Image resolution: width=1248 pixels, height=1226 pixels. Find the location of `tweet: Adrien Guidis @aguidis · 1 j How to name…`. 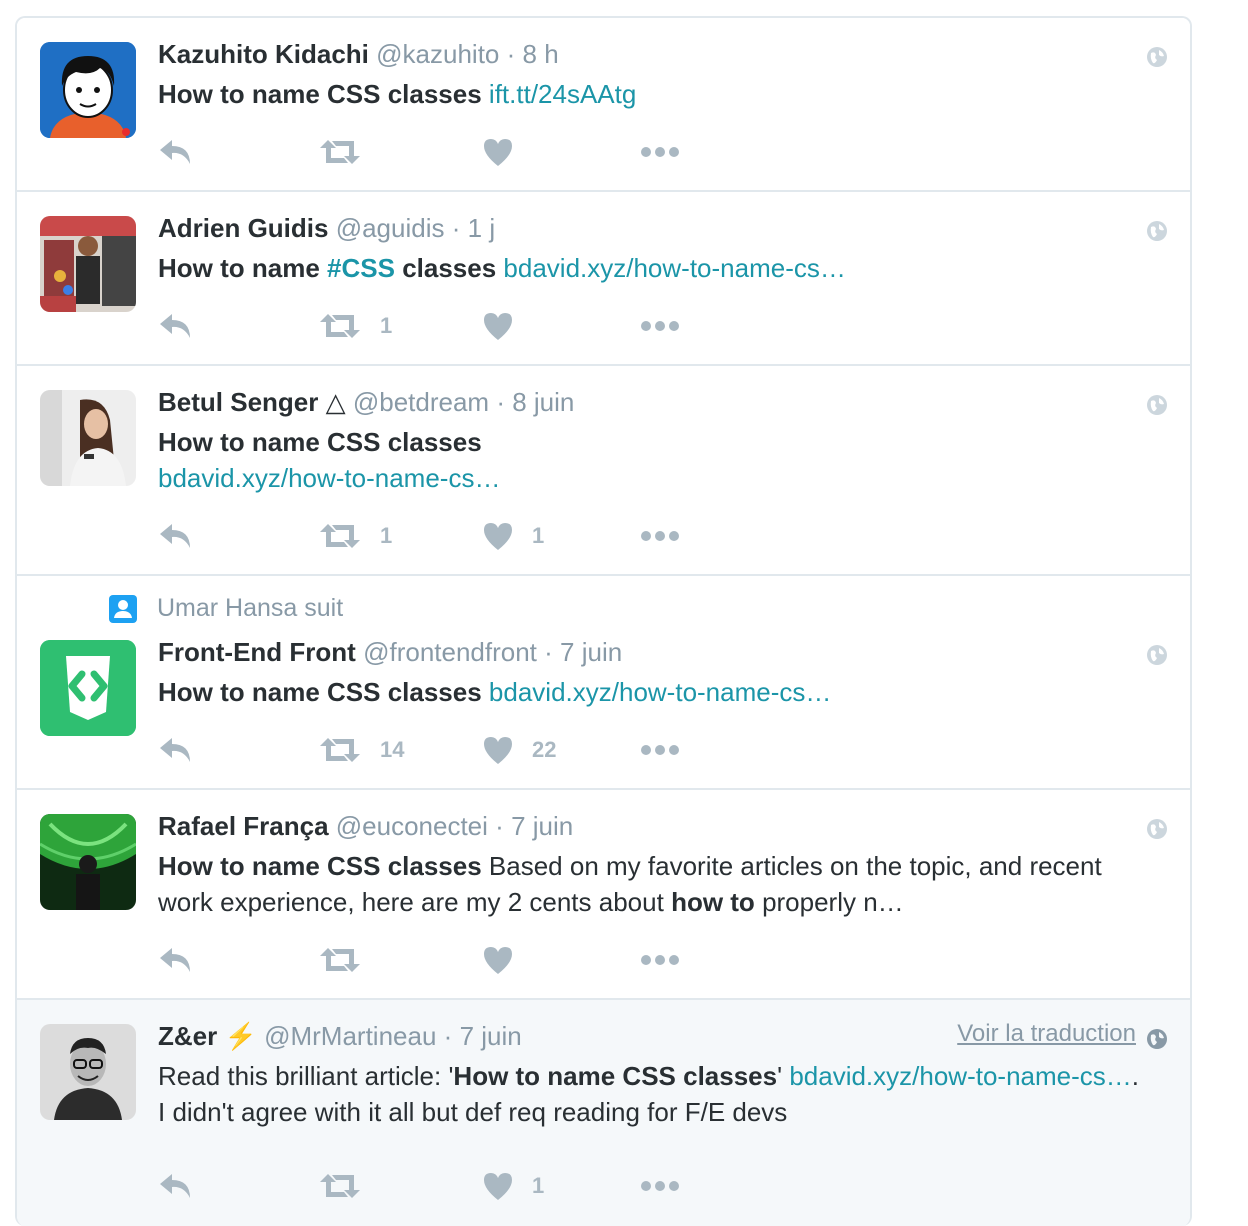

tweet: Adrien Guidis @aguidis · 1 j How to name… is located at coordinates (603, 279).